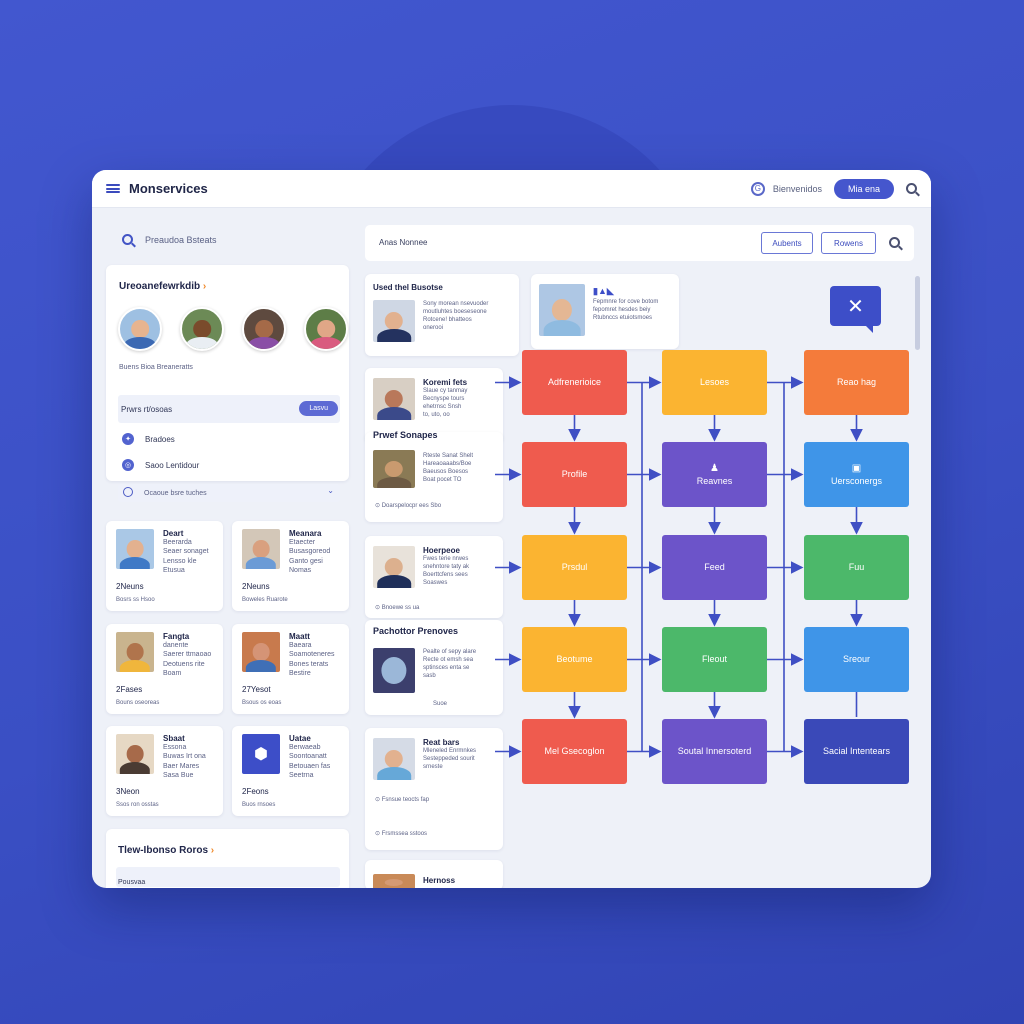 This screenshot has height=1024, width=1024. Describe the element at coordinates (128, 439) in the screenshot. I see `bolt-icon: ✦` at that location.